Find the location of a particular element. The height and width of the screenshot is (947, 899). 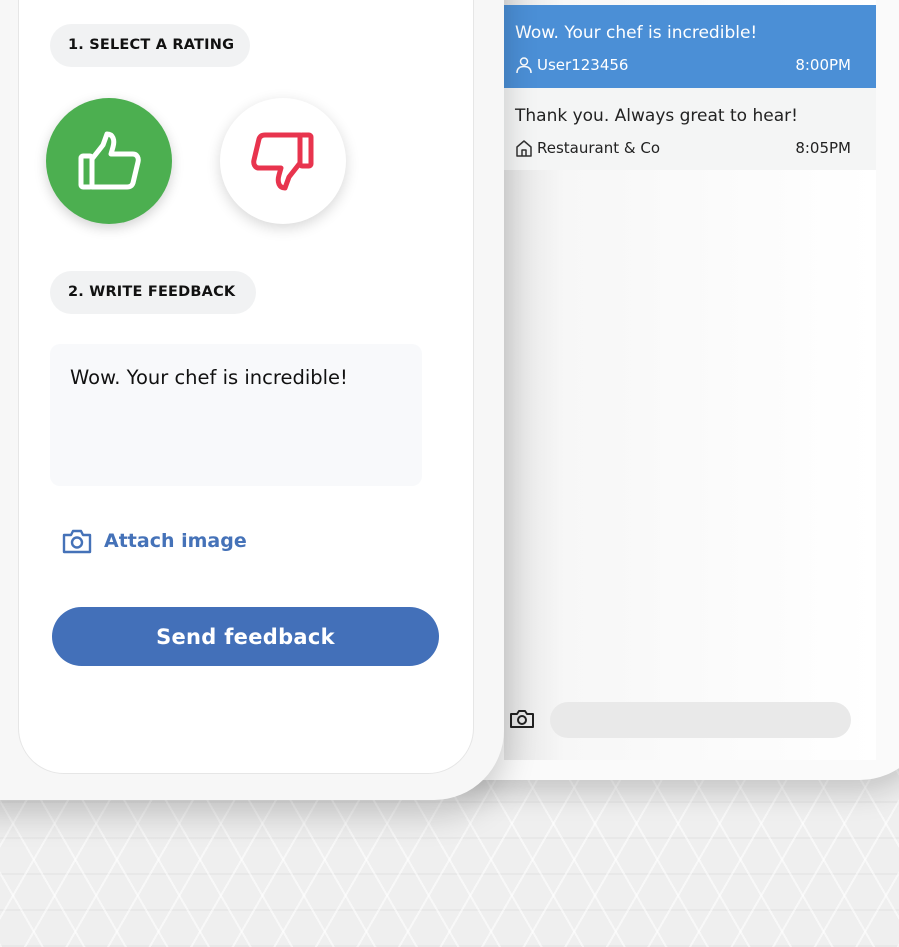

thumbs-up-icon is located at coordinates (109, 160).